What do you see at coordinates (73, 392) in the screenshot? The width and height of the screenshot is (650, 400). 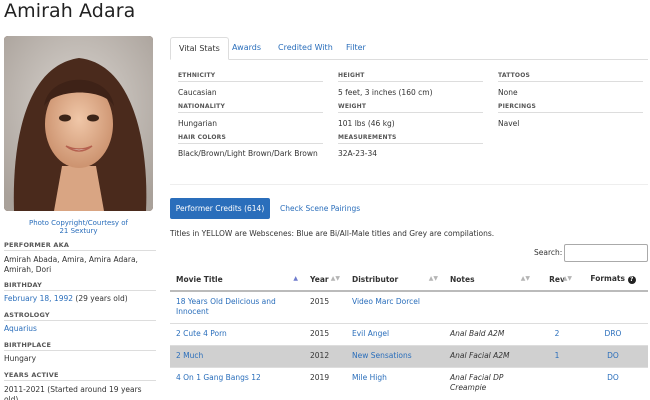 I see `years-active-value: 2011-2021 (Started around 19 years old)` at bounding box center [73, 392].